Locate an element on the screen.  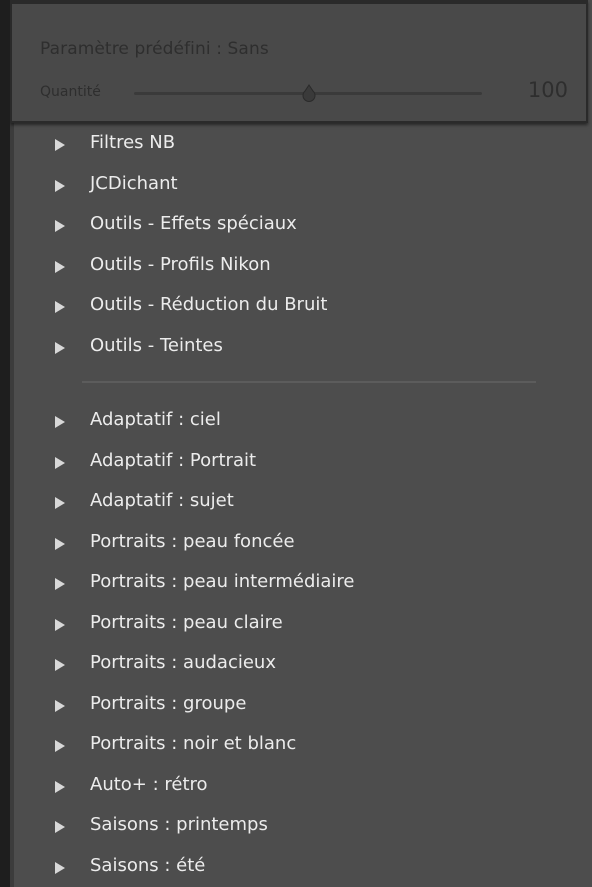
group-separator is located at coordinates (309, 382).